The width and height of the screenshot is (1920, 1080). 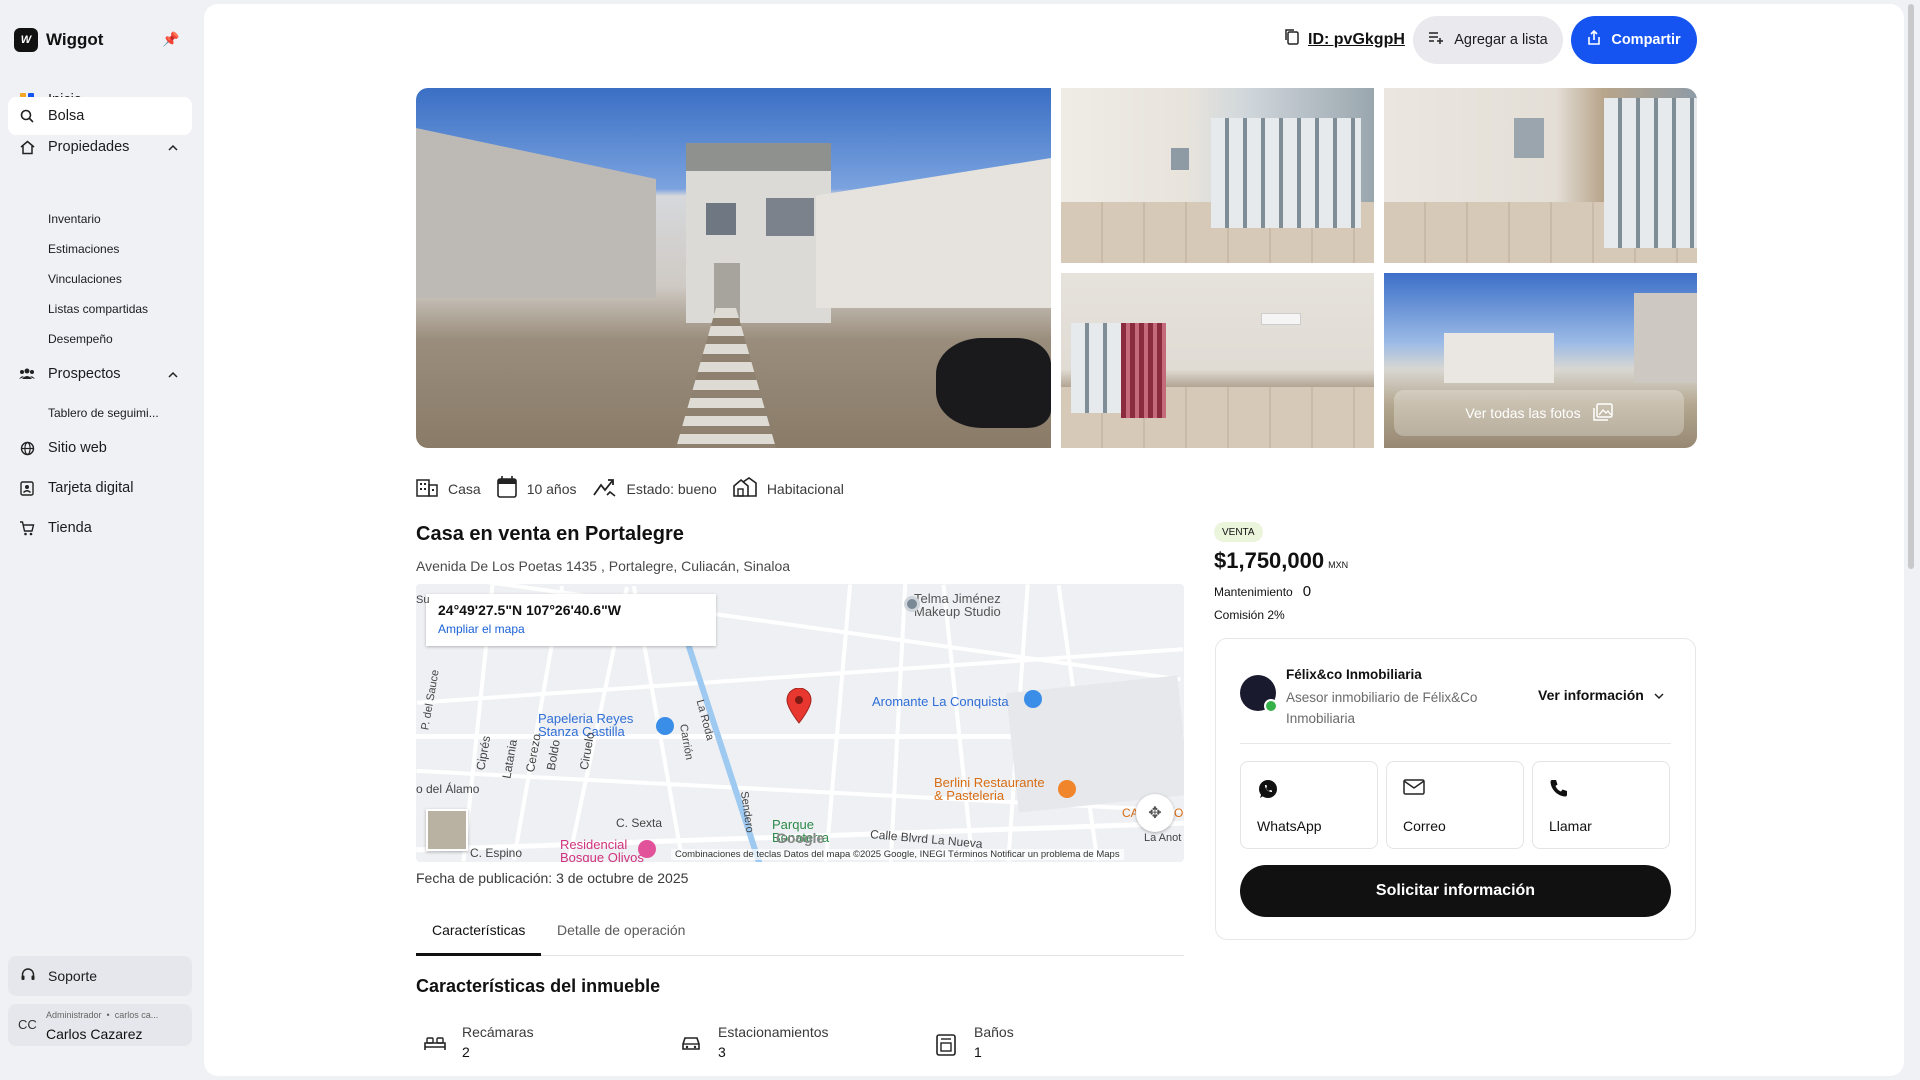 I want to click on user-name: Carlos Cazarez, so click(x=94, y=1034).